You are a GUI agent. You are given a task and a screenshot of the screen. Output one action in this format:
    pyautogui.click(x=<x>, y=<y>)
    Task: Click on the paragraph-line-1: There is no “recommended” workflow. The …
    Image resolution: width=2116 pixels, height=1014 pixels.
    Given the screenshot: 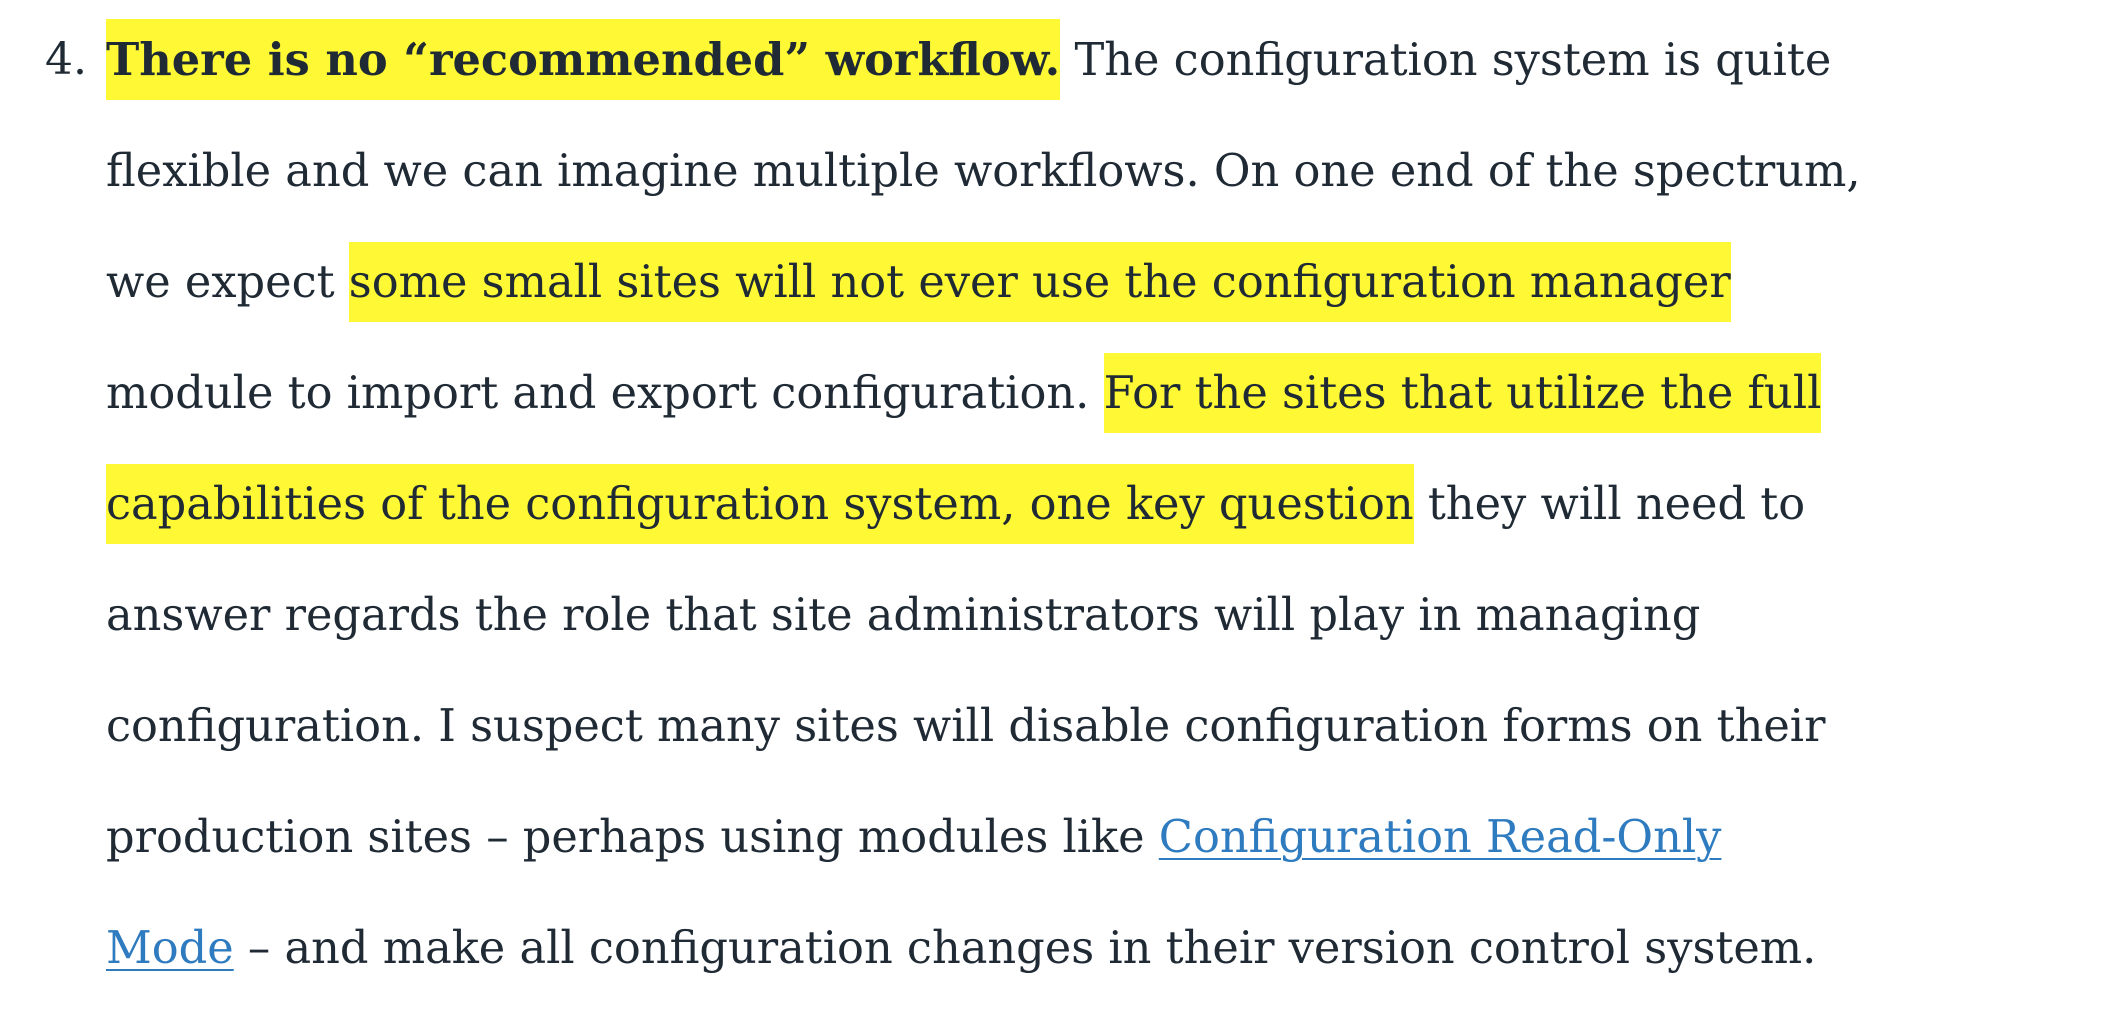 What is the action you would take?
    pyautogui.click(x=1106, y=60)
    